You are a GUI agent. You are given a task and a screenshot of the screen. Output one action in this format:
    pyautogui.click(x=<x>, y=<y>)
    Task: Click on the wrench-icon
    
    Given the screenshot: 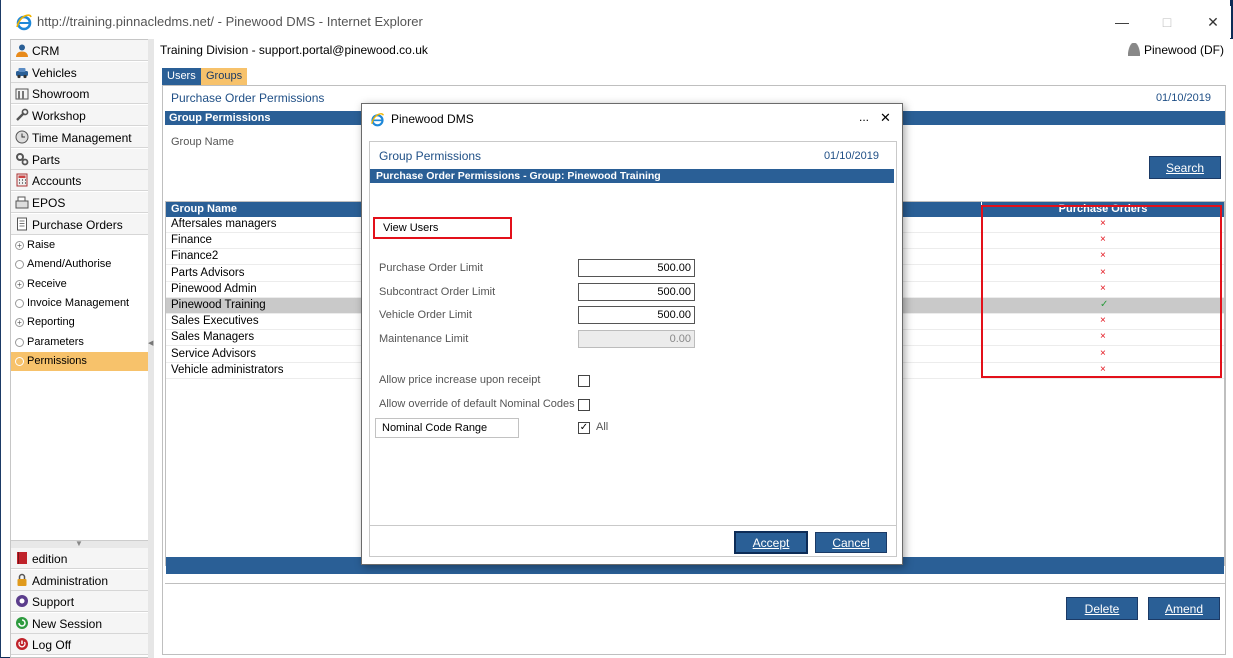 What is the action you would take?
    pyautogui.click(x=22, y=115)
    